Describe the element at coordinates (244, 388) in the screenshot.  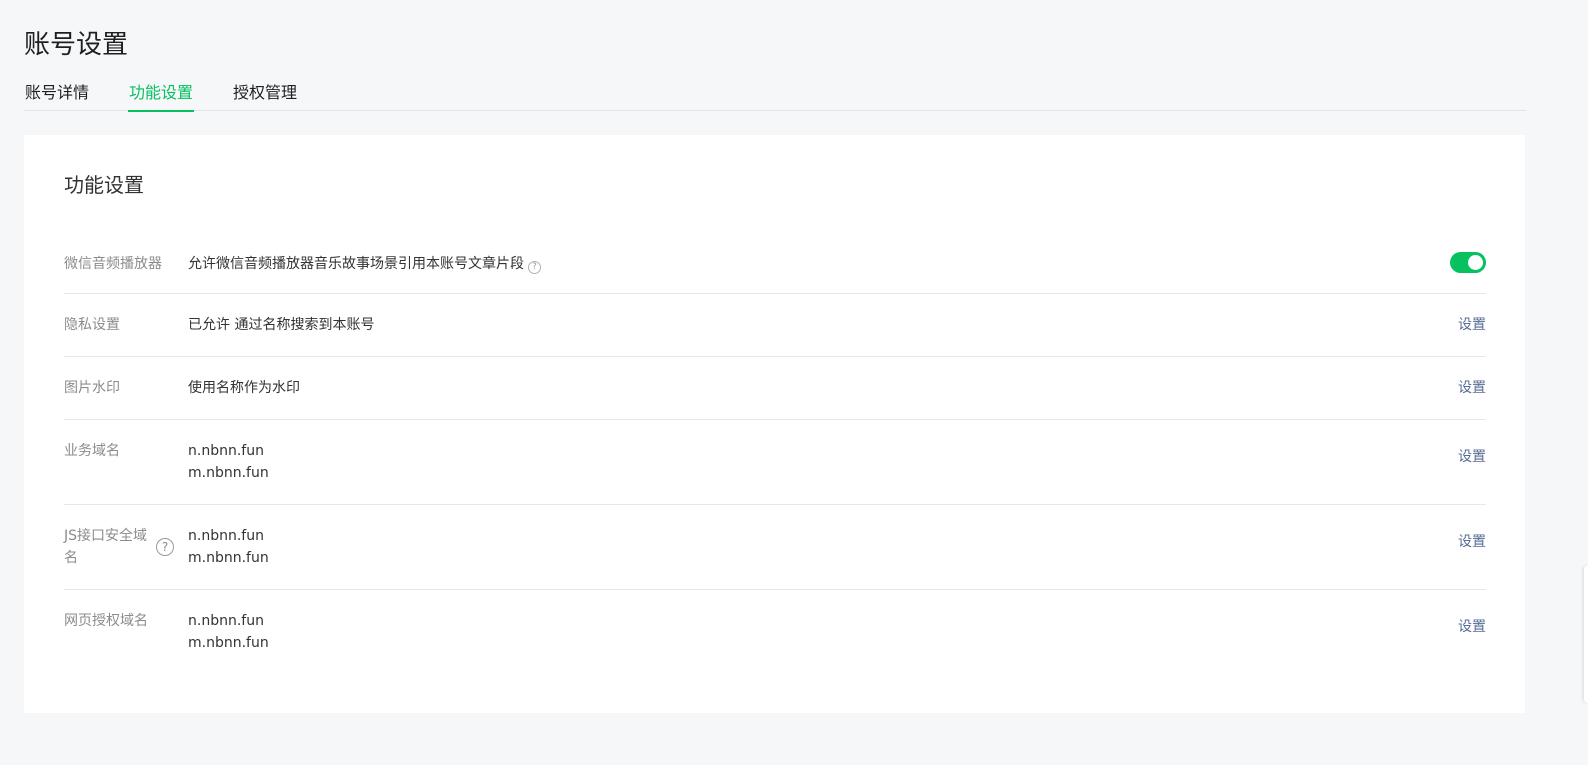
I see `row-value: 使用名称作为水印` at that location.